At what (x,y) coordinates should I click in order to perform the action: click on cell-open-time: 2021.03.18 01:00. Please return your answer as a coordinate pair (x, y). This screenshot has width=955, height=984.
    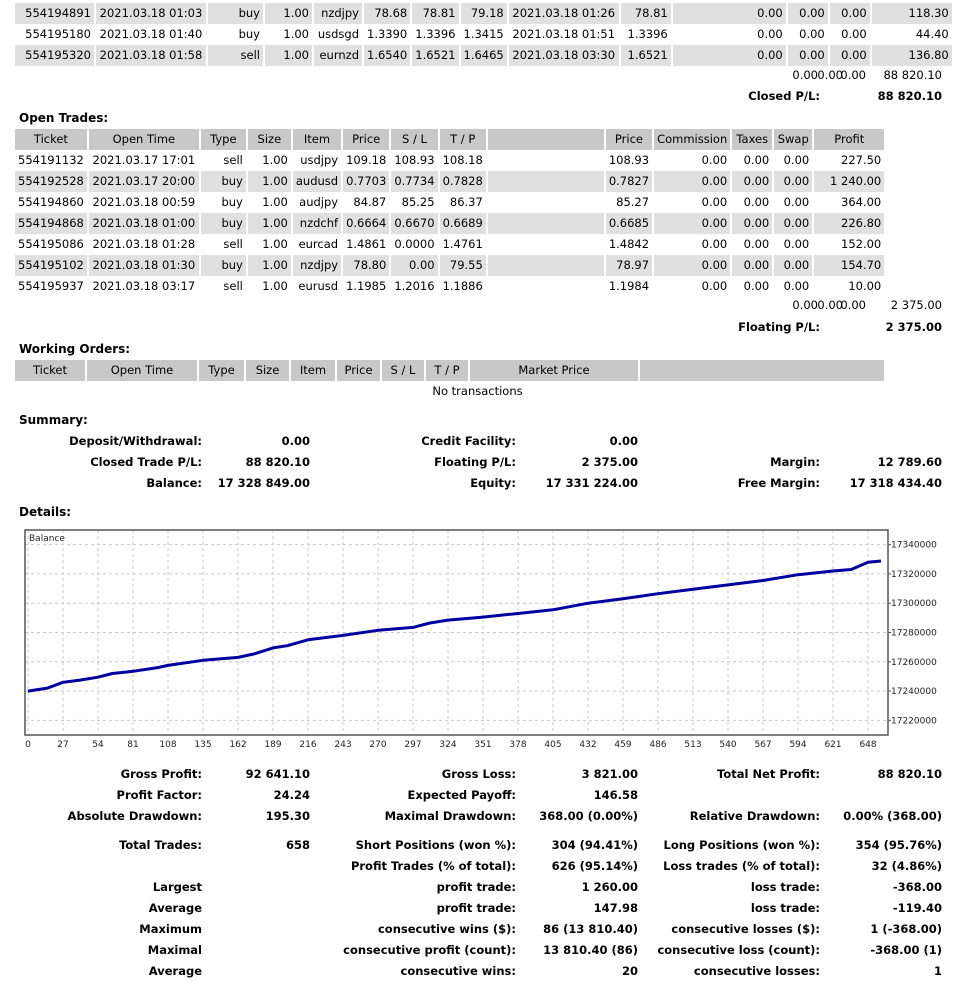
    Looking at the image, I should click on (143, 223).